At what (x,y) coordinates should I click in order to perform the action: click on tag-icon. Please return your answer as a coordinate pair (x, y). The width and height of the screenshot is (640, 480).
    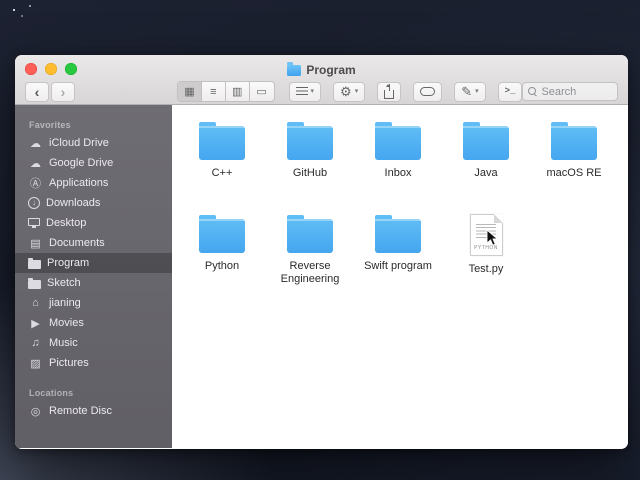
    Looking at the image, I should click on (428, 91).